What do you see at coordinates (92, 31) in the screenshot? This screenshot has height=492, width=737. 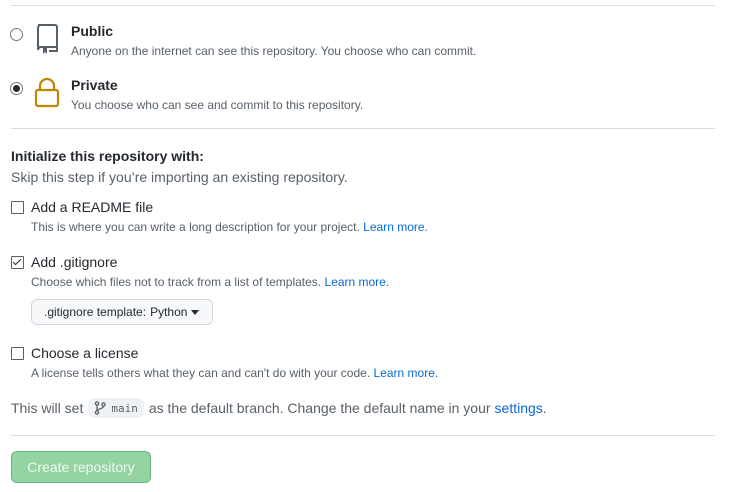 I see `public-label: Public` at bounding box center [92, 31].